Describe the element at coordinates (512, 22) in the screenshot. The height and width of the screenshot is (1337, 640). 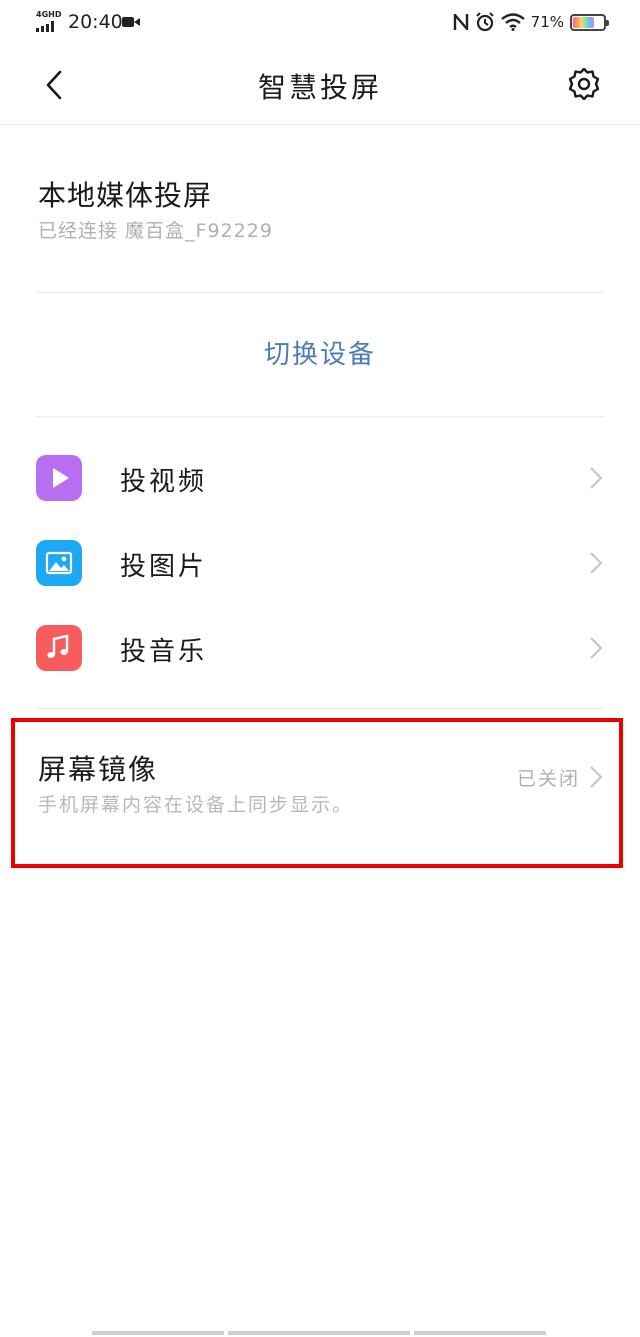
I see `wifi-icon` at that location.